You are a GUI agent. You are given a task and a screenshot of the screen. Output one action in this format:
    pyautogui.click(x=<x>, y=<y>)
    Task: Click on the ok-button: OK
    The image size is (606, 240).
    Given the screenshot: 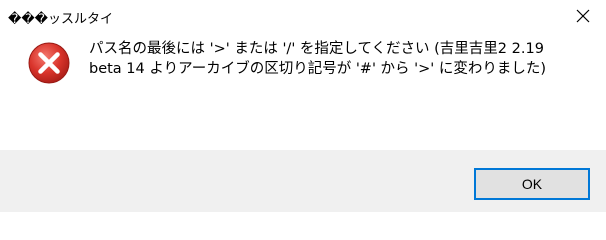 What is the action you would take?
    pyautogui.click(x=532, y=184)
    